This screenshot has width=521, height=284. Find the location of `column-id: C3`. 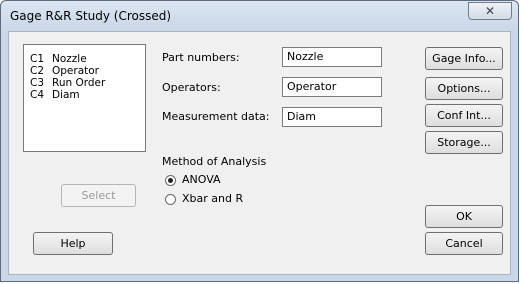

column-id: C3 is located at coordinates (37, 83).